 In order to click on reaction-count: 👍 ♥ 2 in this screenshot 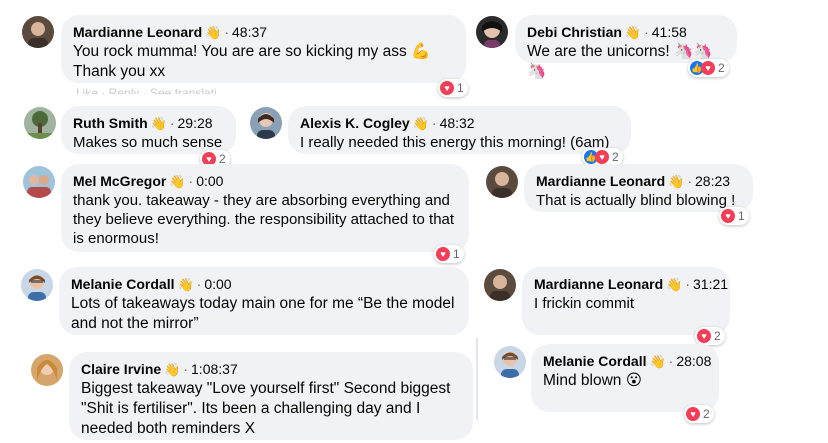, I will do `click(708, 68)`.